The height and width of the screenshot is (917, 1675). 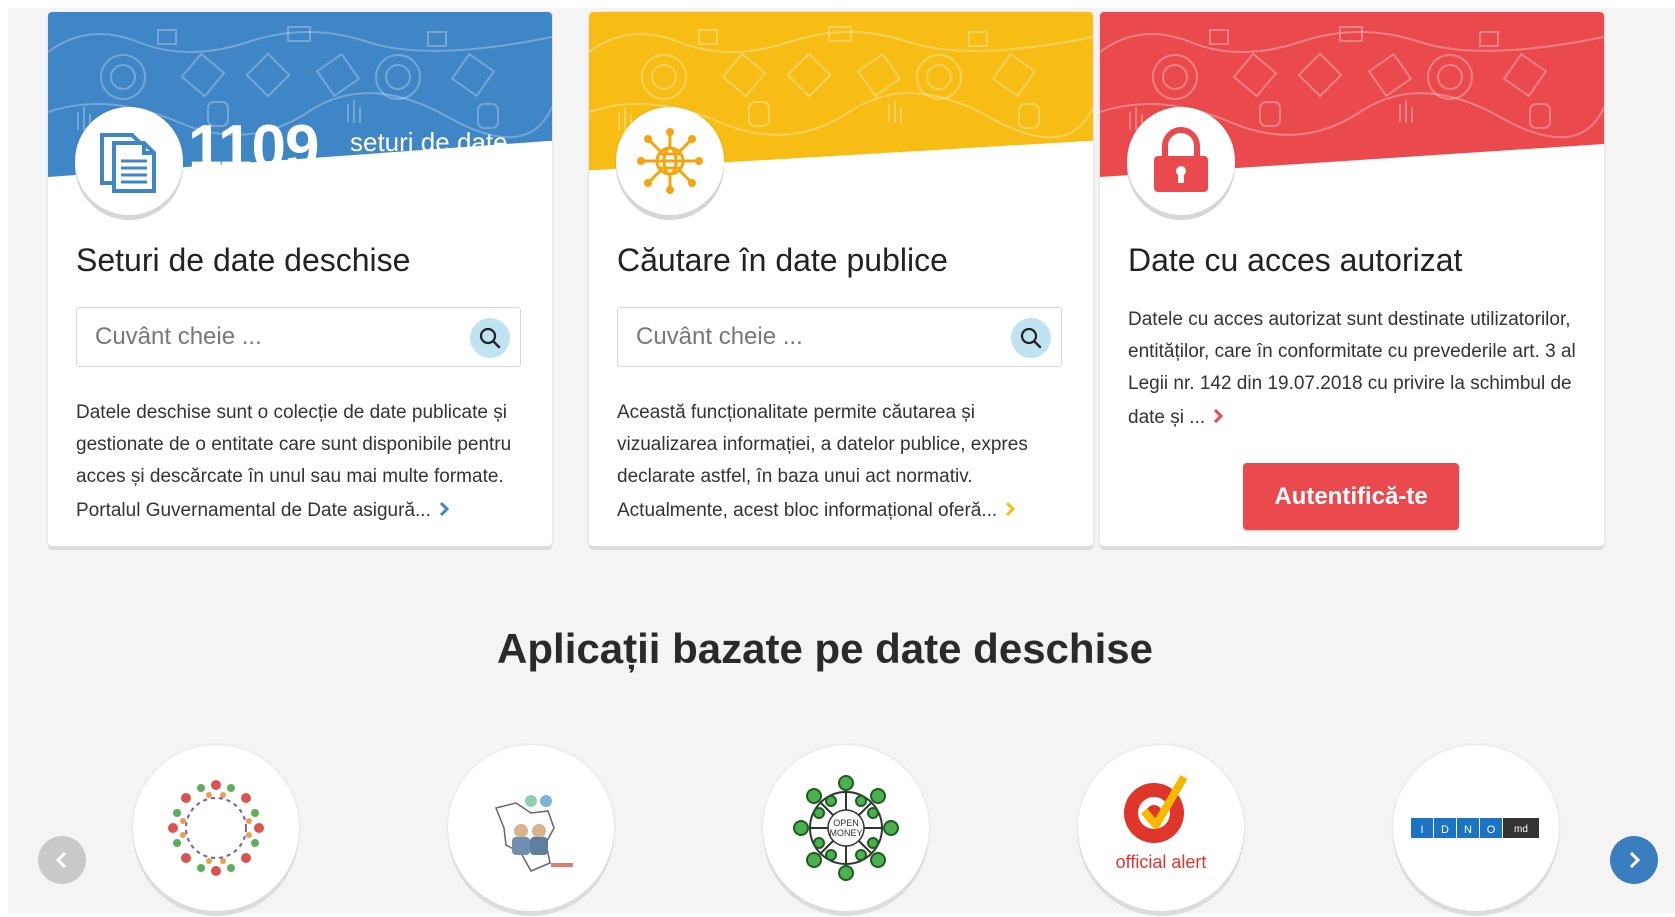 I want to click on svg-text: official alert, so click(x=1161, y=862).